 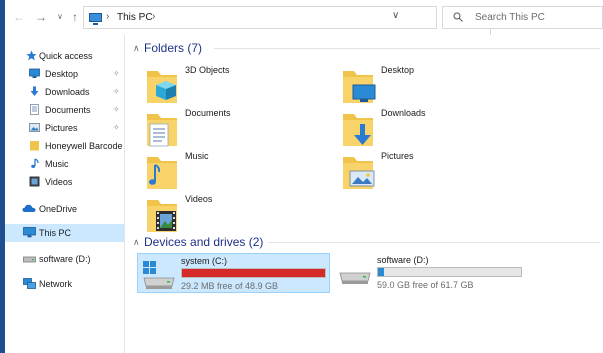 What do you see at coordinates (75, 17) in the screenshot?
I see `up-arrow-icon: ↑` at bounding box center [75, 17].